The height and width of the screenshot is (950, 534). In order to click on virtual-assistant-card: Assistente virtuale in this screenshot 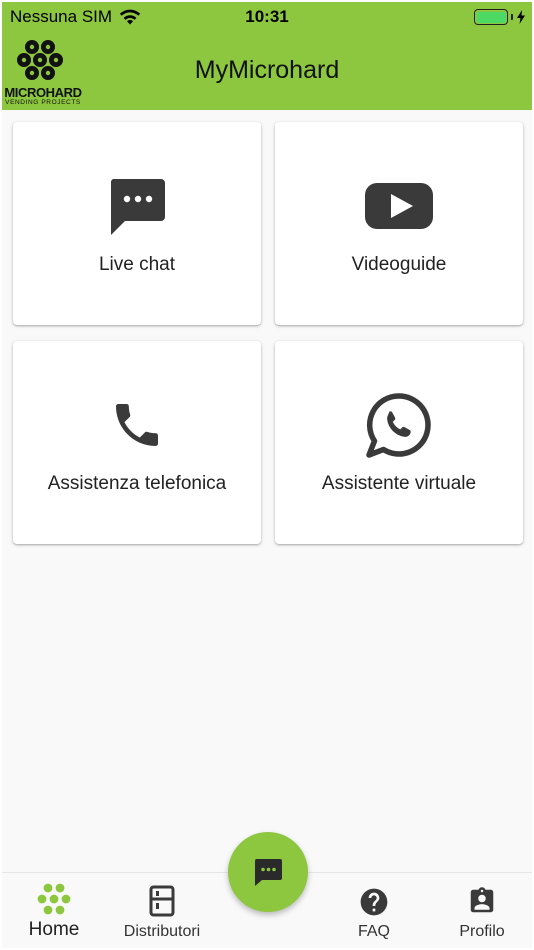, I will do `click(399, 442)`.